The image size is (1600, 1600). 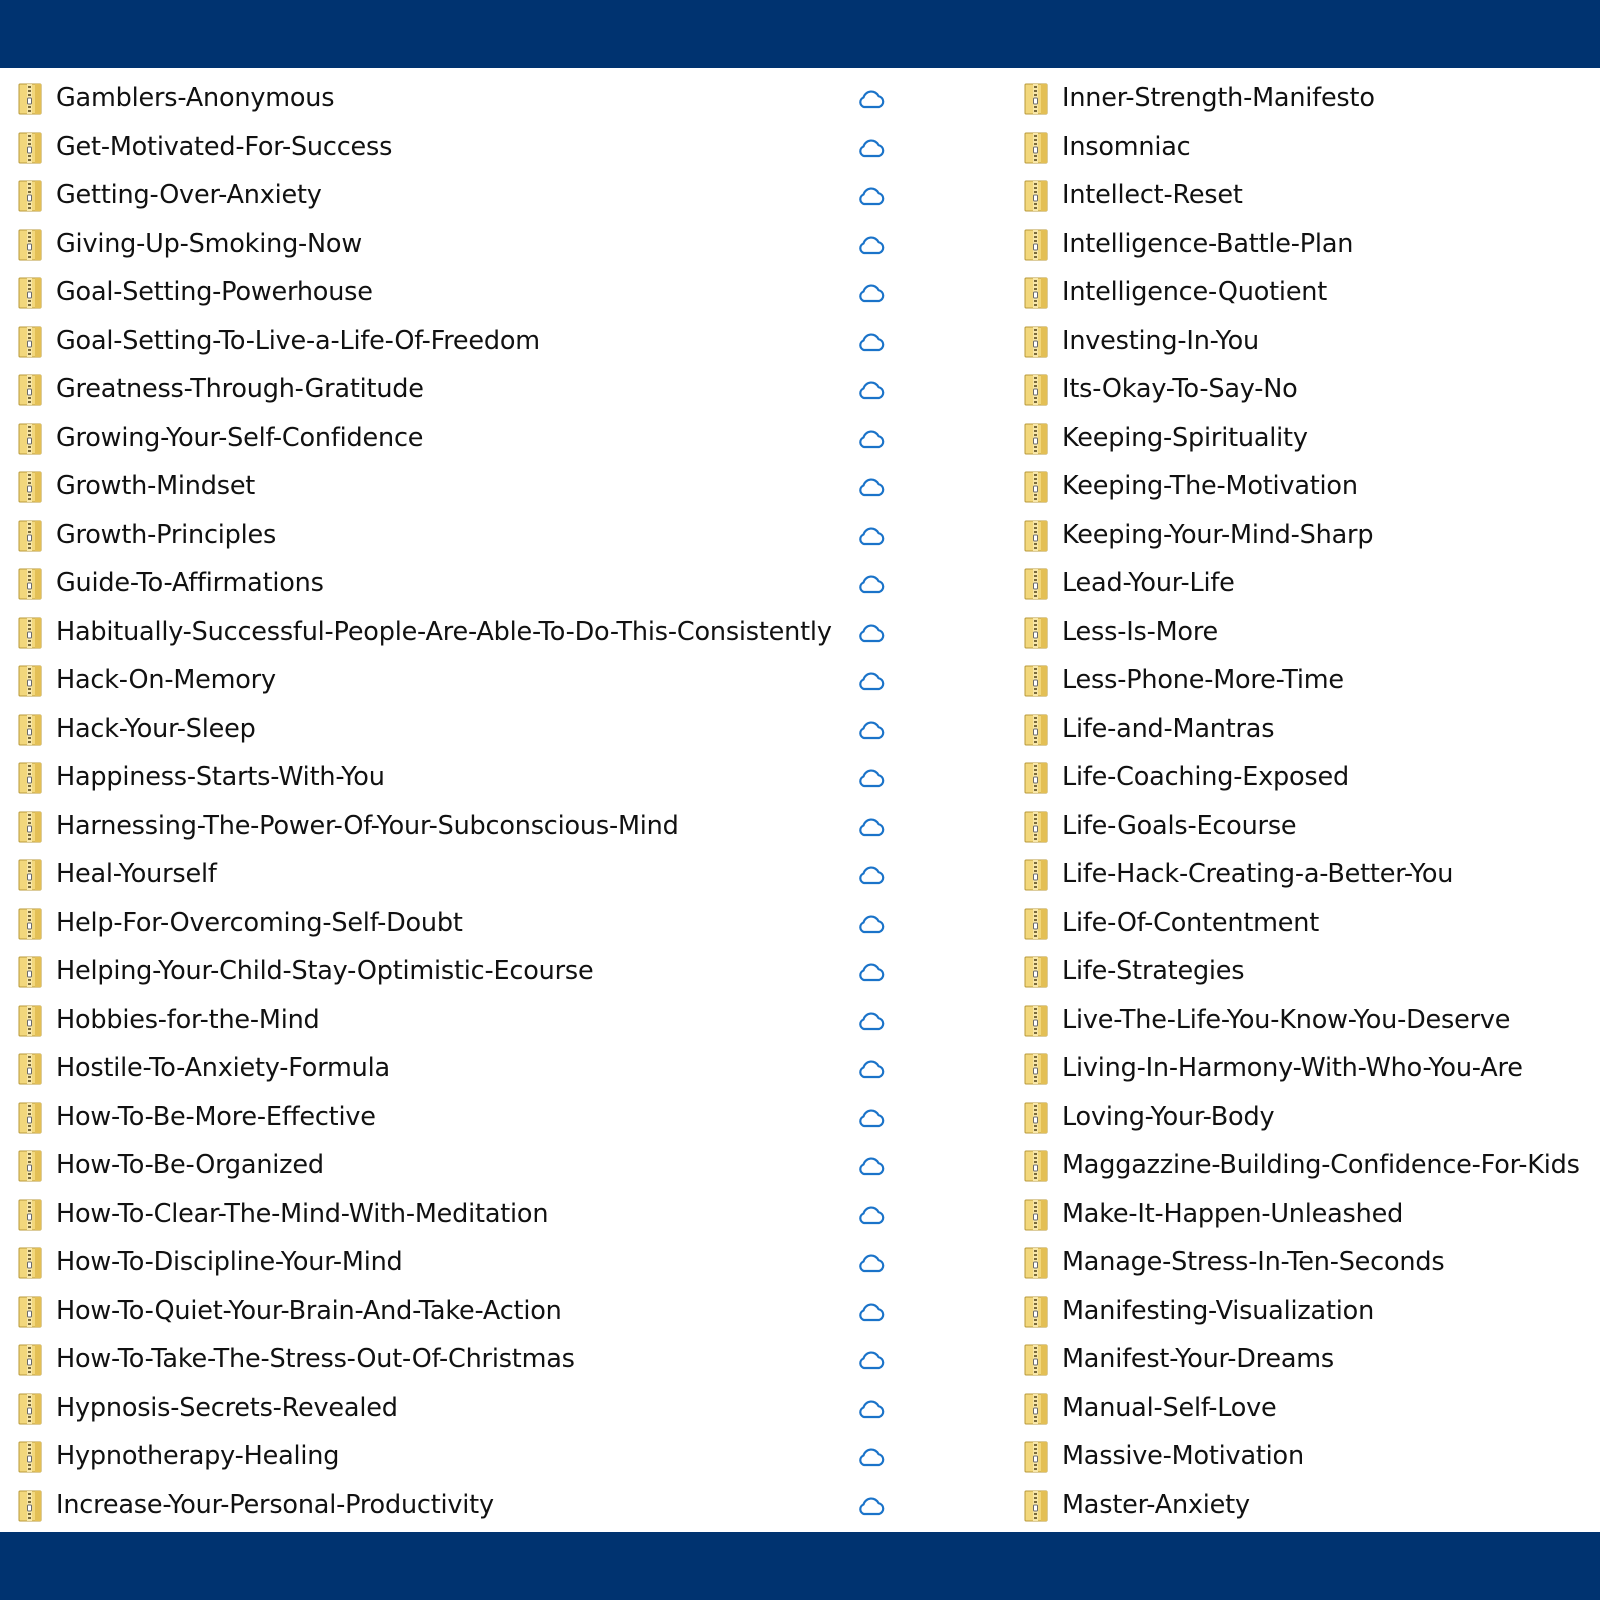 I want to click on file-row: Happiness-Starts-With-You, so click(x=461, y=771).